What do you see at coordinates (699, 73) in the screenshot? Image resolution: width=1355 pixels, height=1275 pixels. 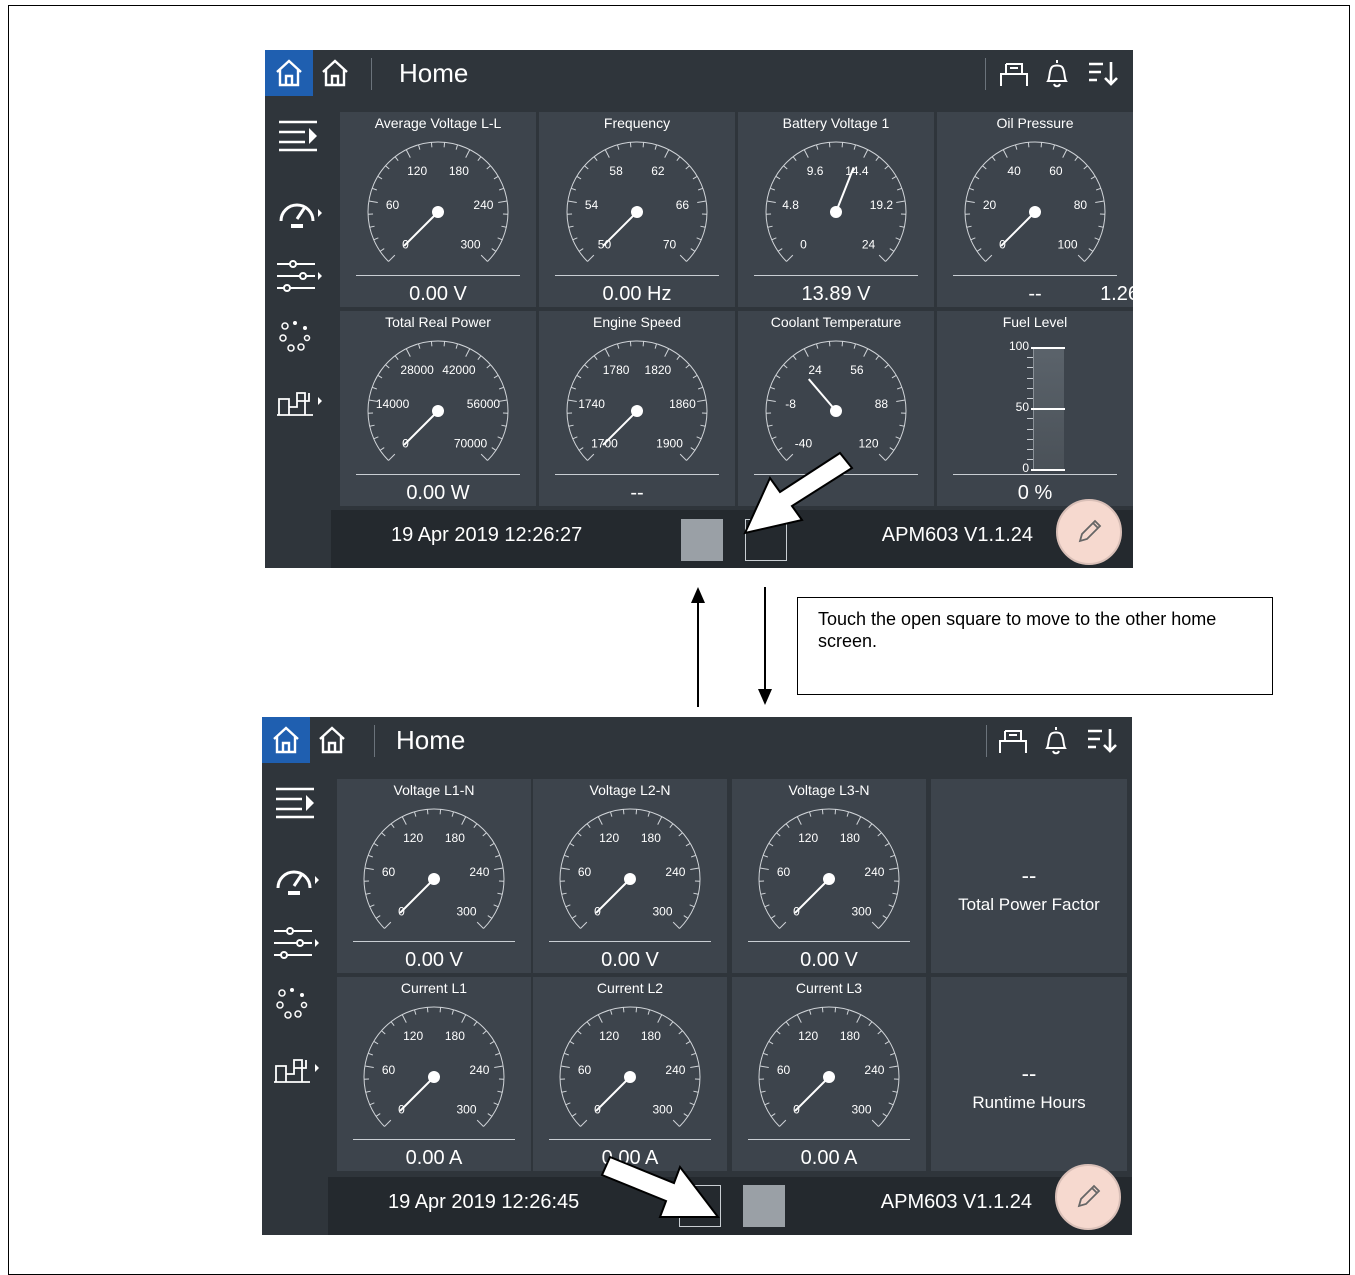 I see `top-bar: Home` at bounding box center [699, 73].